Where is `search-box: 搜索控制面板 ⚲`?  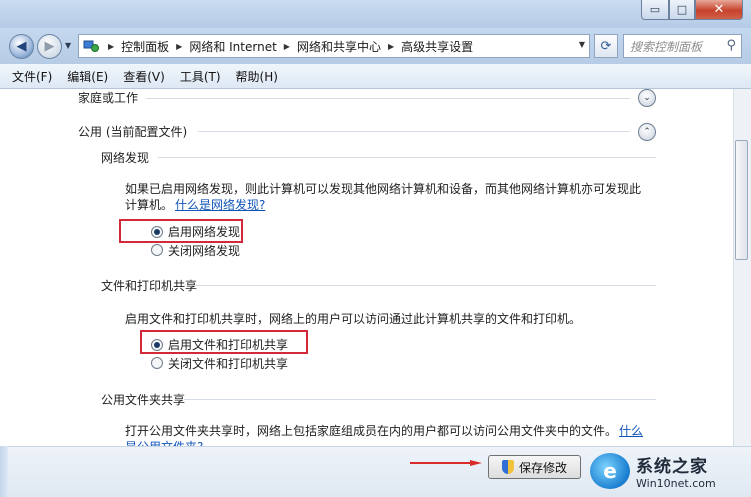 search-box: 搜索控制面板 ⚲ is located at coordinates (682, 46).